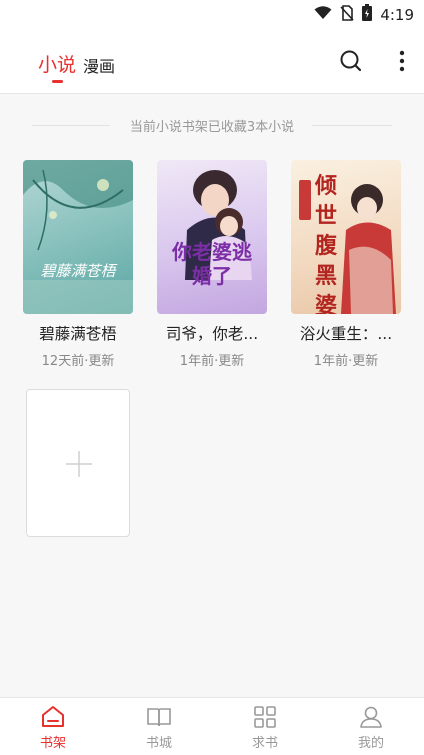  I want to click on tab-novel-label: 小说, so click(57, 65).